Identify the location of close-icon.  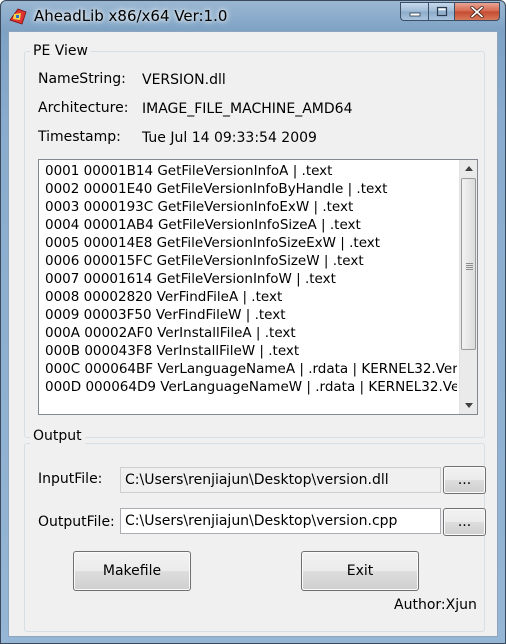
(477, 11).